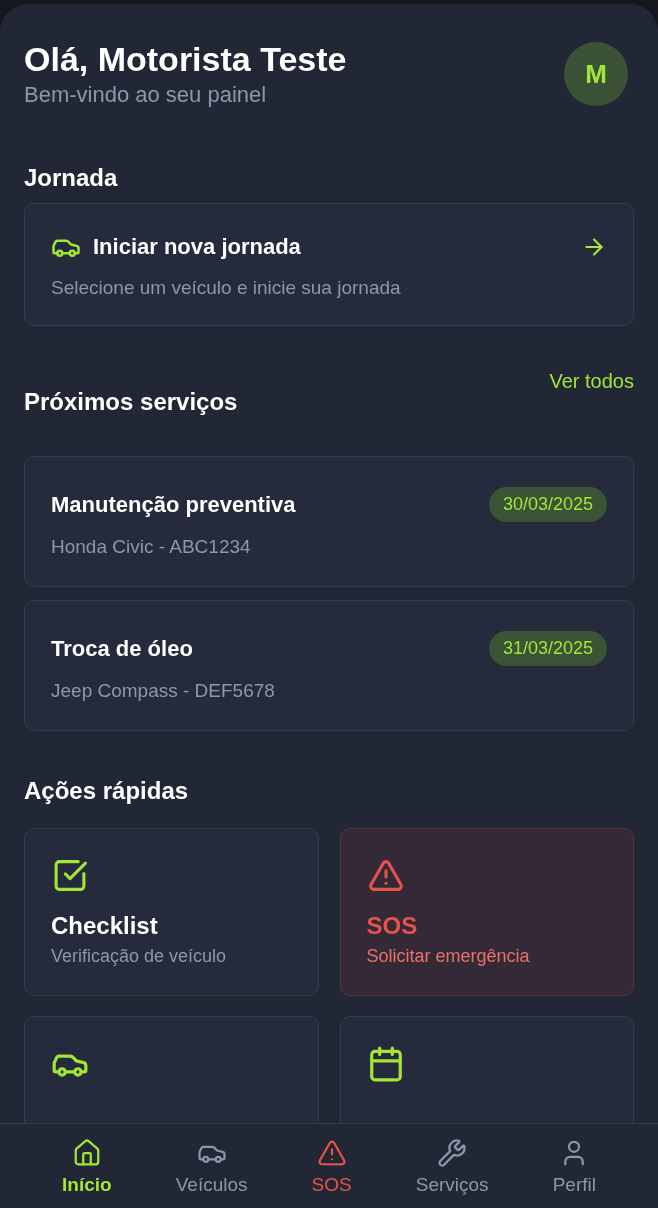 The width and height of the screenshot is (658, 1208). What do you see at coordinates (151, 547) in the screenshot?
I see `service-vehicle: Honda Civic - ABC1234` at bounding box center [151, 547].